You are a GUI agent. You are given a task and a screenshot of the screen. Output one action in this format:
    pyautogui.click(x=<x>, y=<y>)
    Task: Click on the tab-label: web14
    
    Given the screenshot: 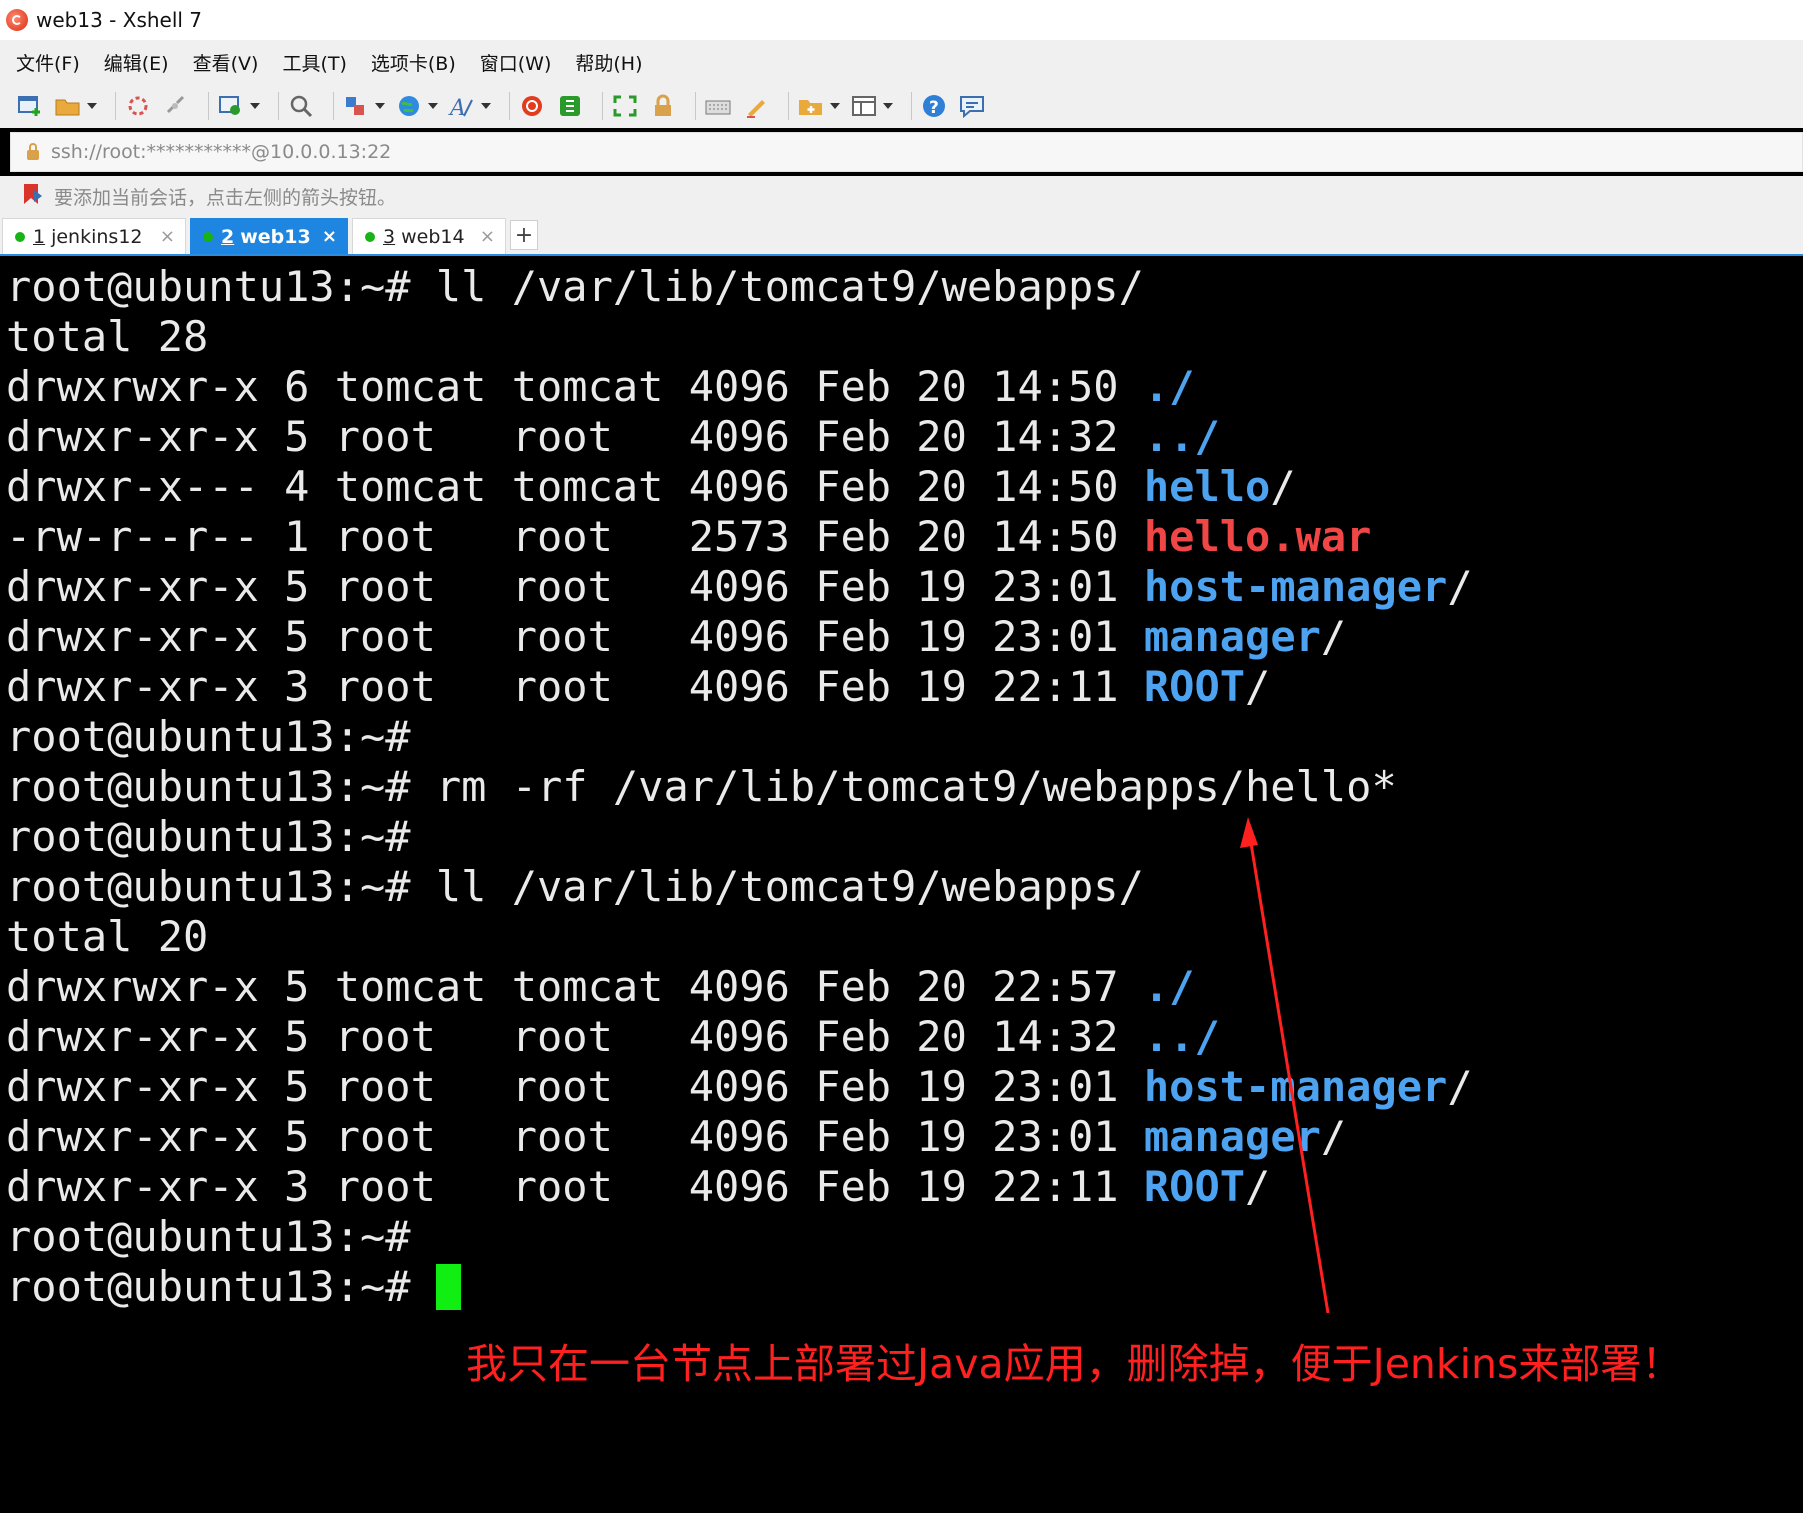 What is the action you would take?
    pyautogui.click(x=433, y=236)
    